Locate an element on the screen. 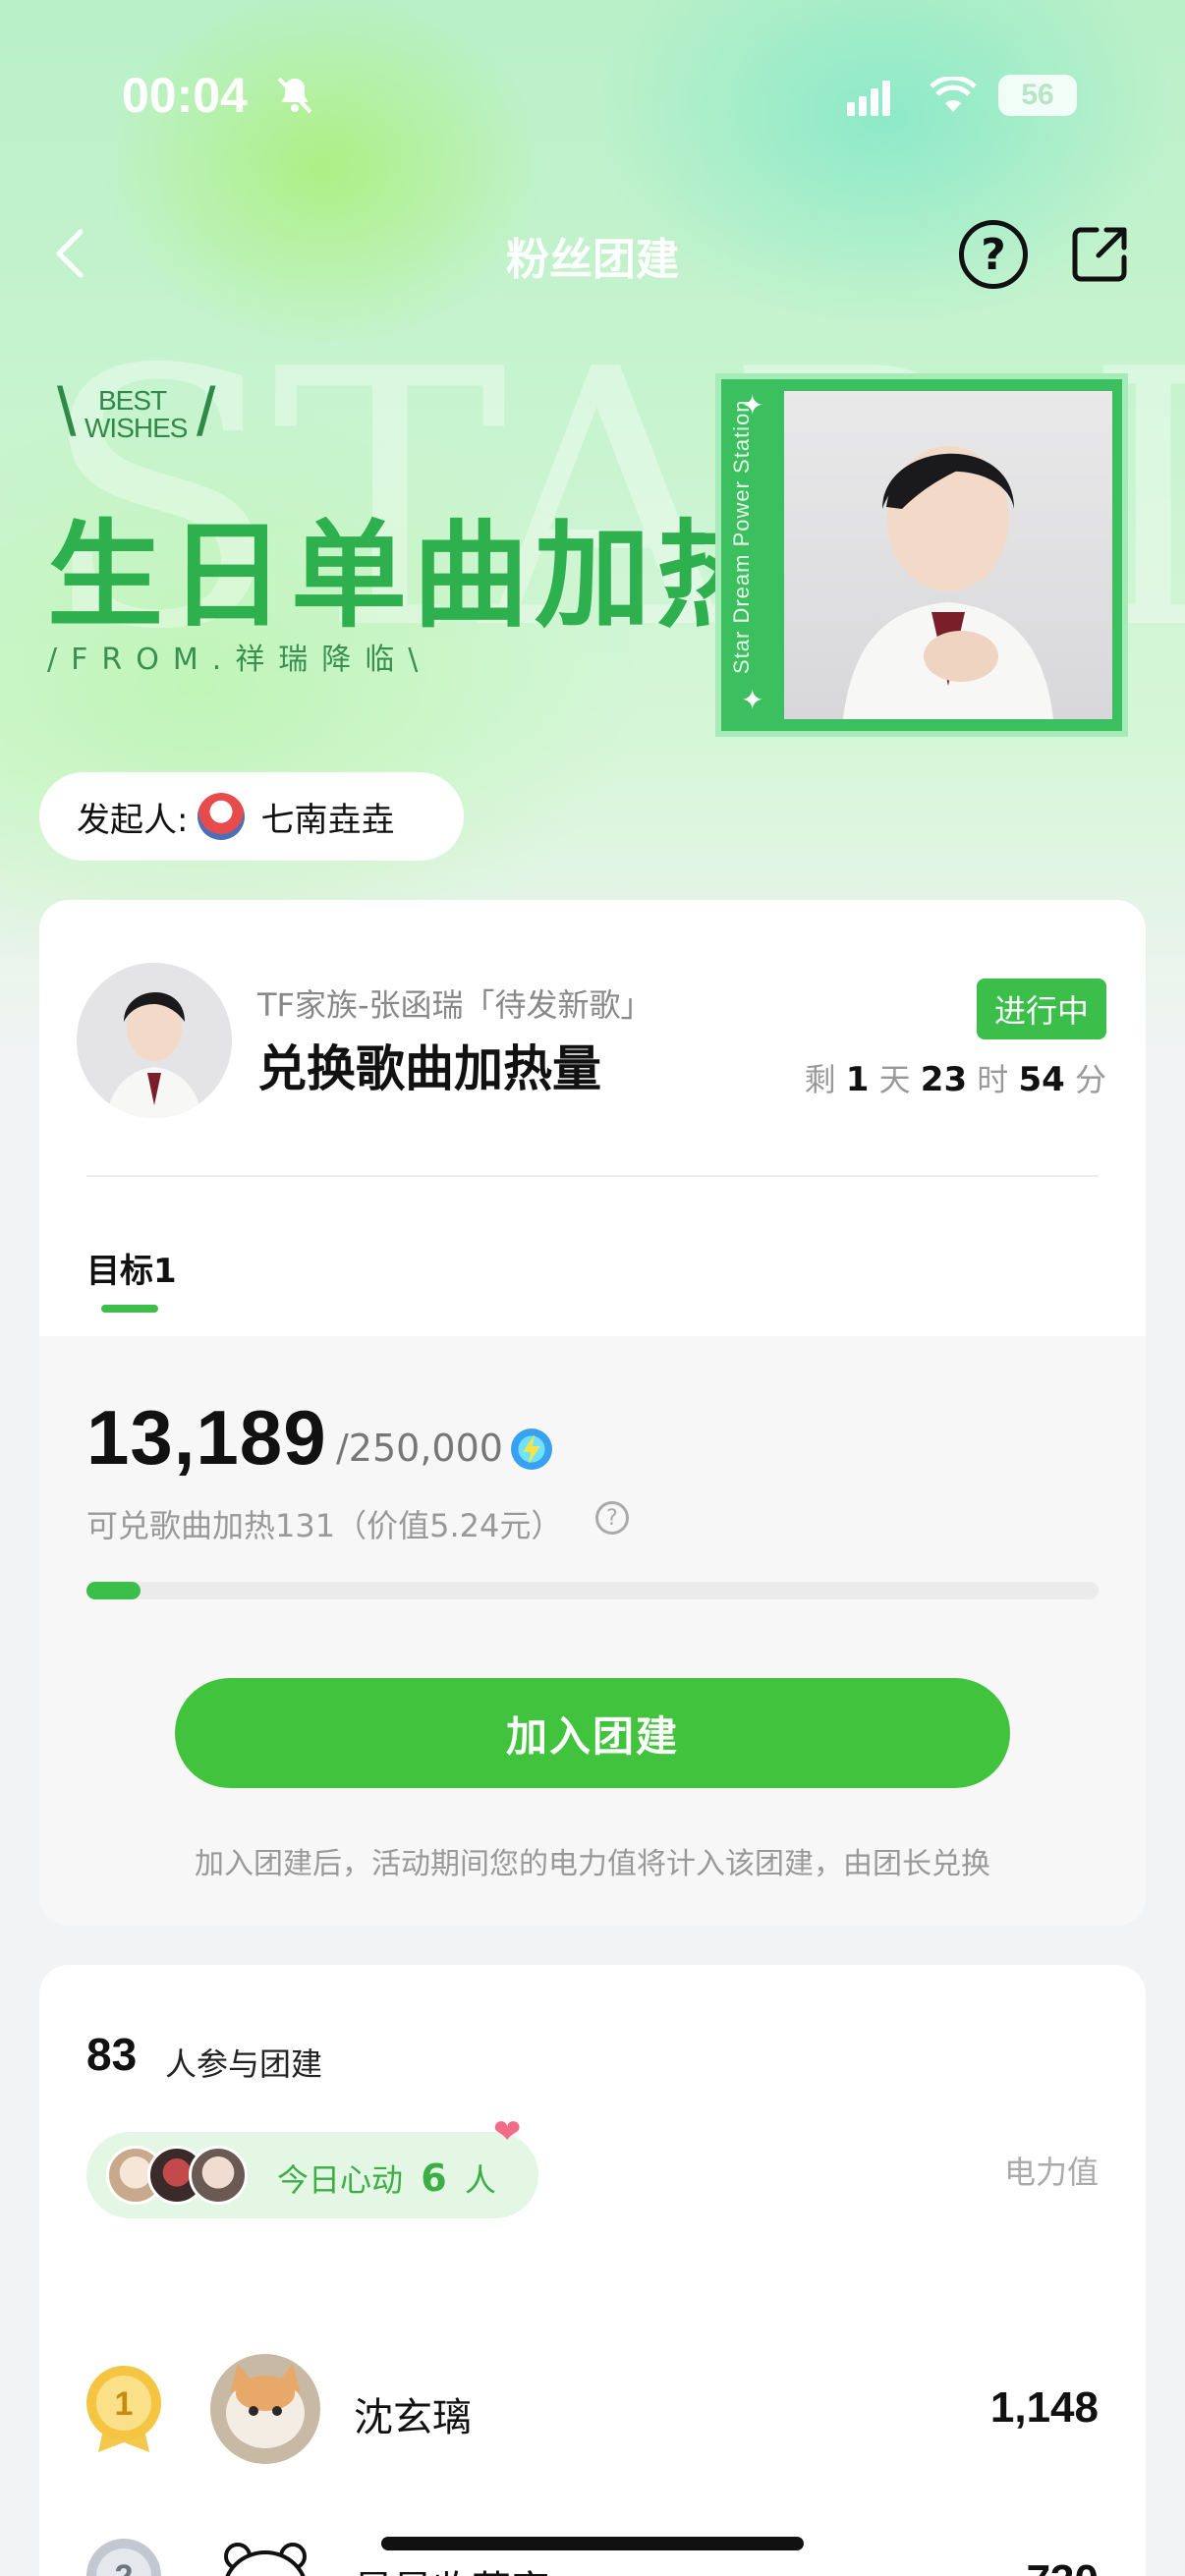 The height and width of the screenshot is (2576, 1185). svg-text: 2 is located at coordinates (125, 2567).